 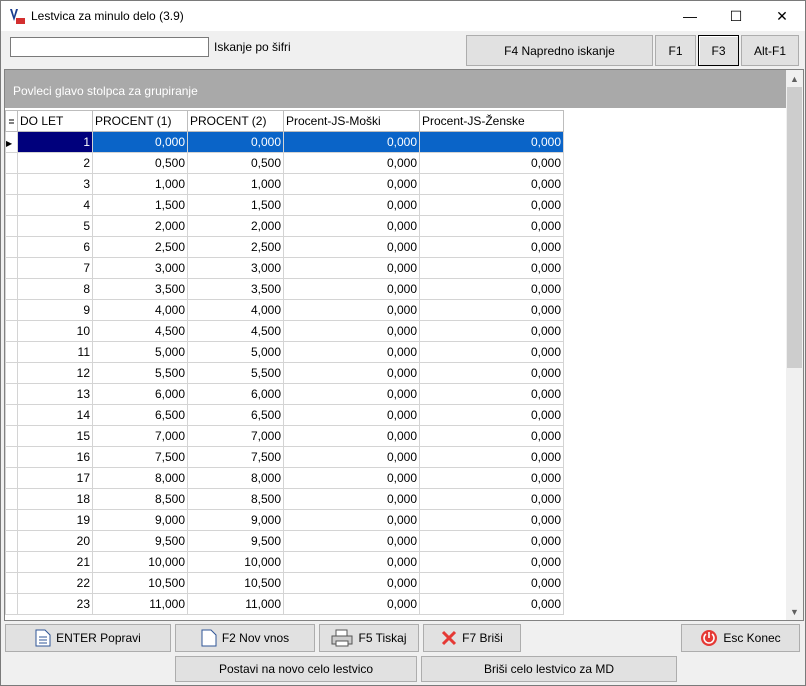 What do you see at coordinates (284, 184) in the screenshot?
I see `table-row: 3 1,000 1,000 0,000 0,000` at bounding box center [284, 184].